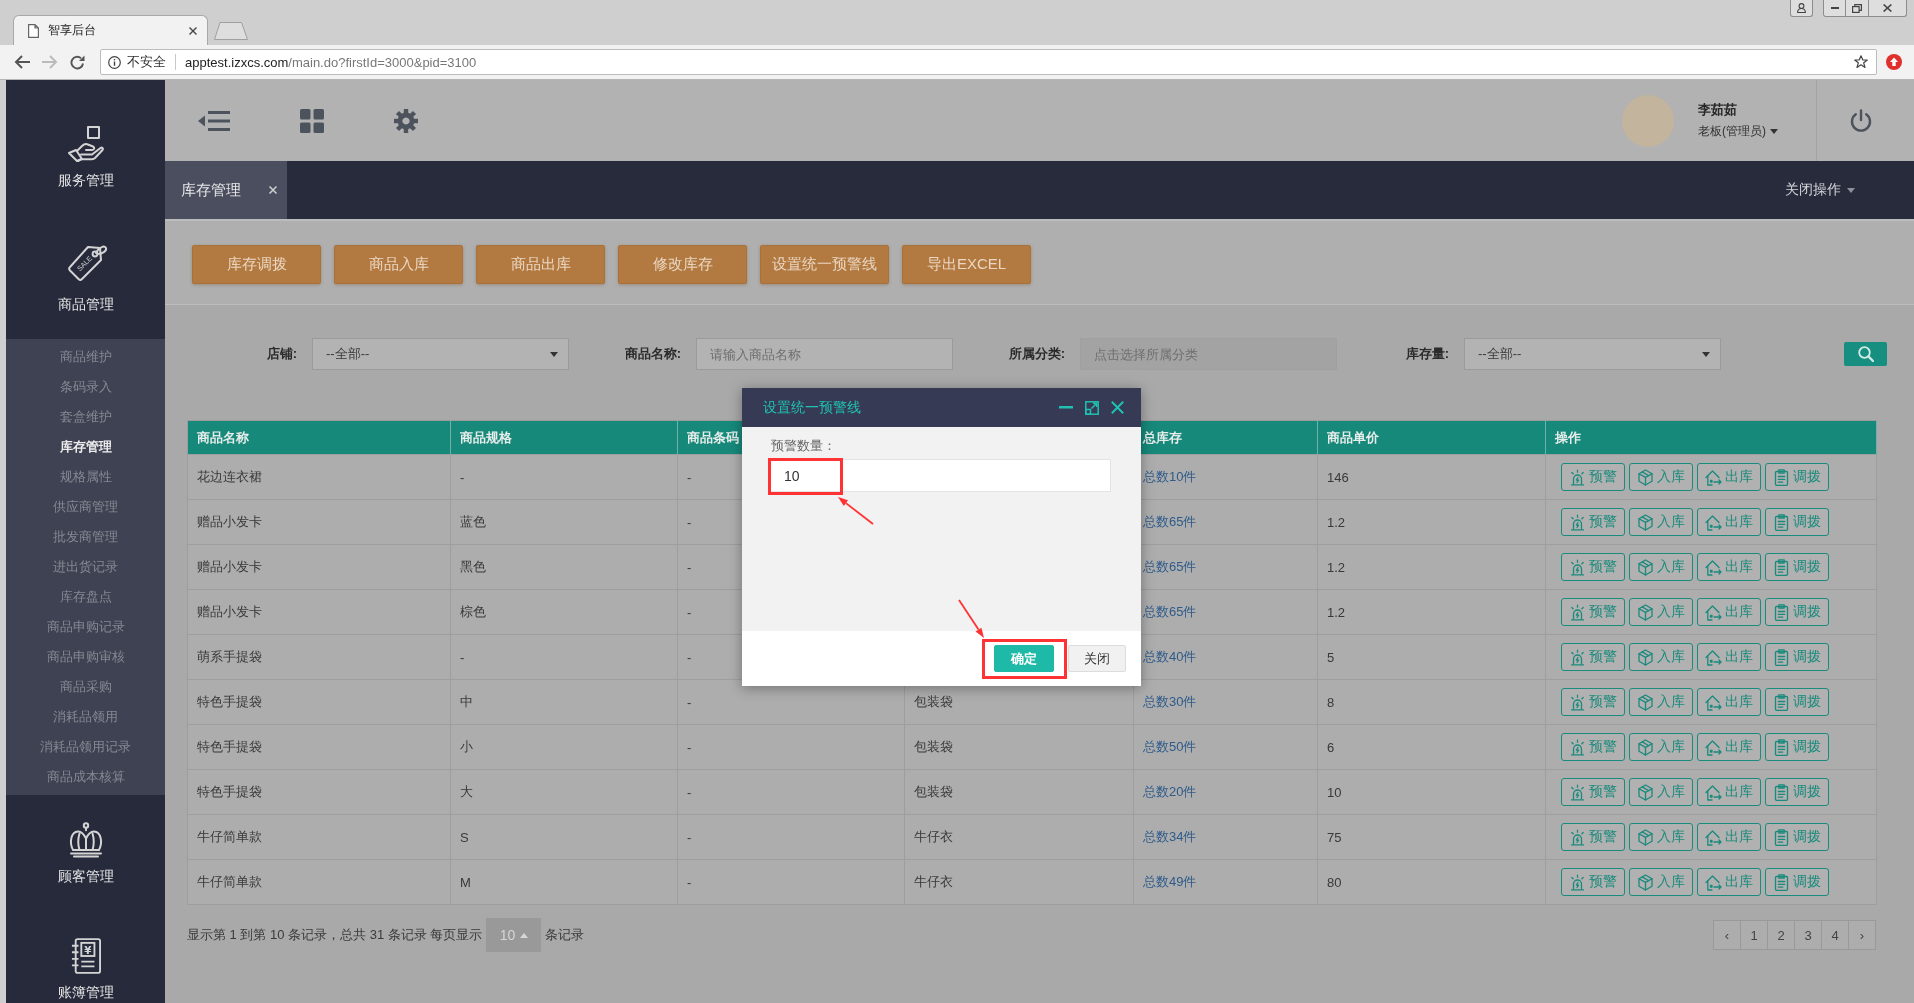 The width and height of the screenshot is (1914, 1003). What do you see at coordinates (1170, 746) in the screenshot?
I see `stock-total-link: 总数50件` at bounding box center [1170, 746].